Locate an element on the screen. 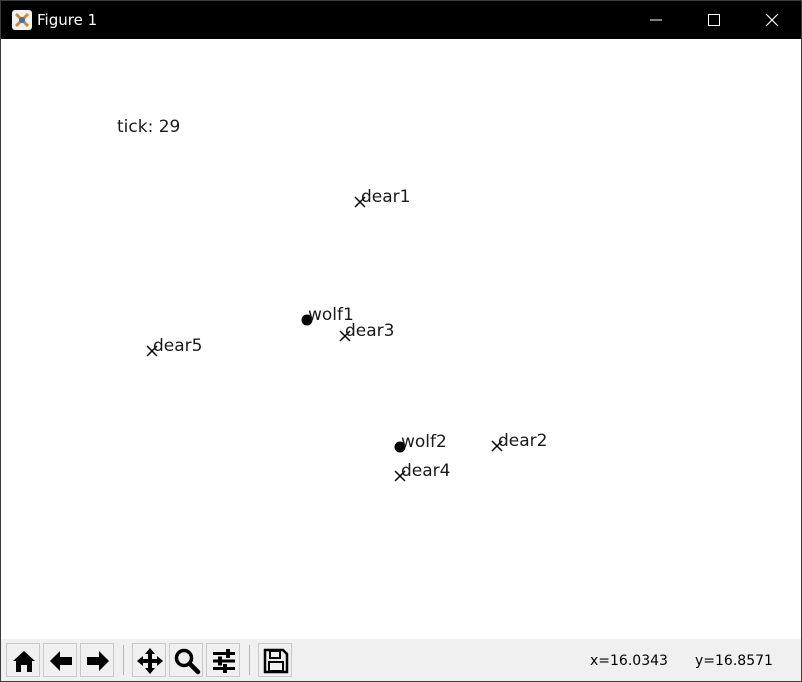  move-icon is located at coordinates (150, 661).